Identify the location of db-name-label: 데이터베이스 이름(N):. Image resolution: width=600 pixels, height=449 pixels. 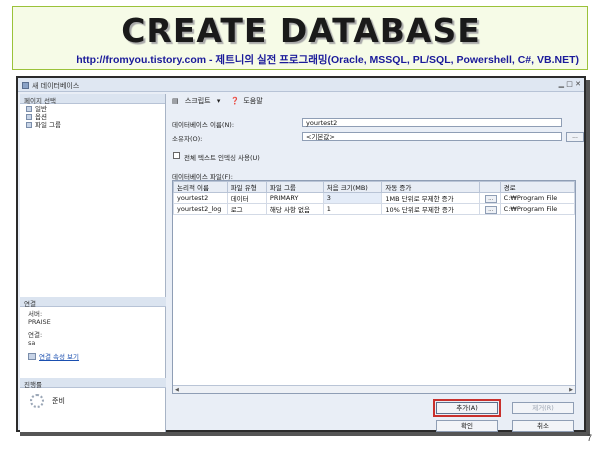
(203, 125).